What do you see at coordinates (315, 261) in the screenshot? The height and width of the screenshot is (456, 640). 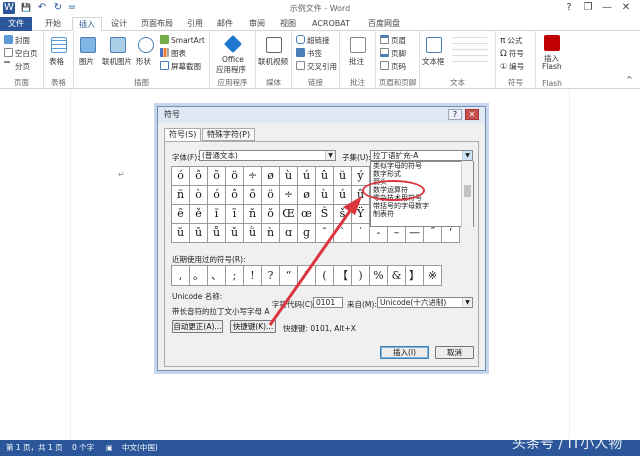 I see `annotation-arrow` at bounding box center [315, 261].